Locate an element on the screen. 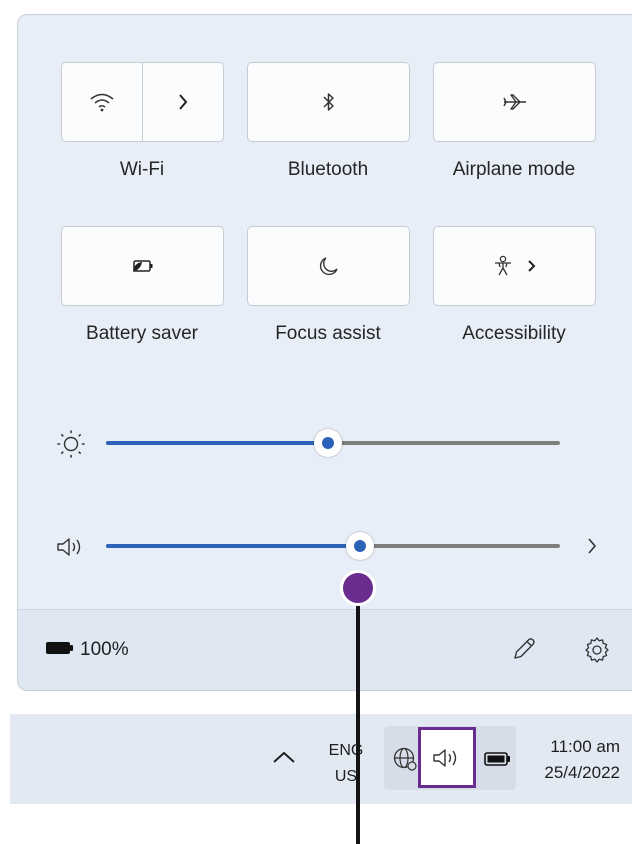 The width and height of the screenshot is (632, 844). callout-line is located at coordinates (358, 716).